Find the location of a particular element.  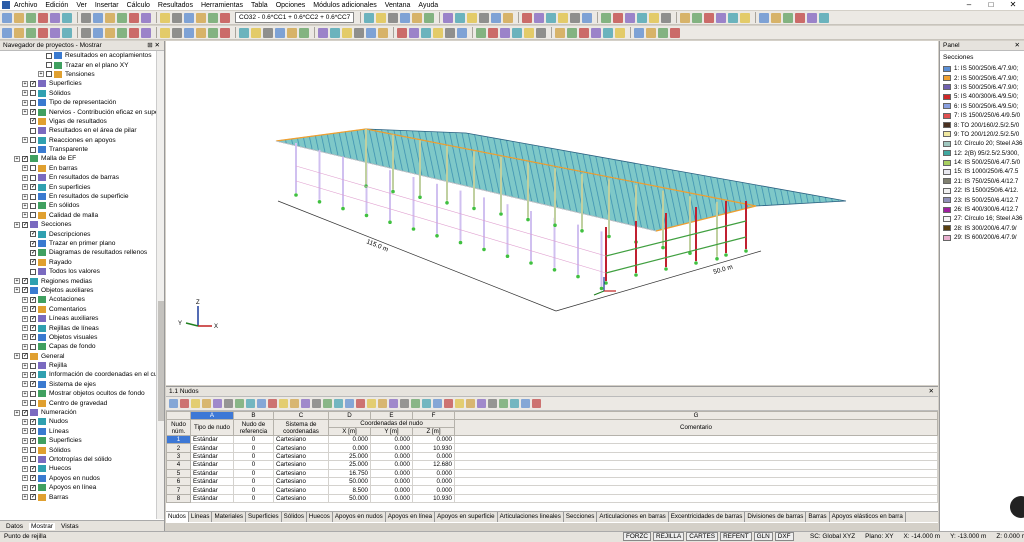

table-row: 6 Estándar 0 Cartesiano 50.000 0.000 0.000 is located at coordinates (552, 481).